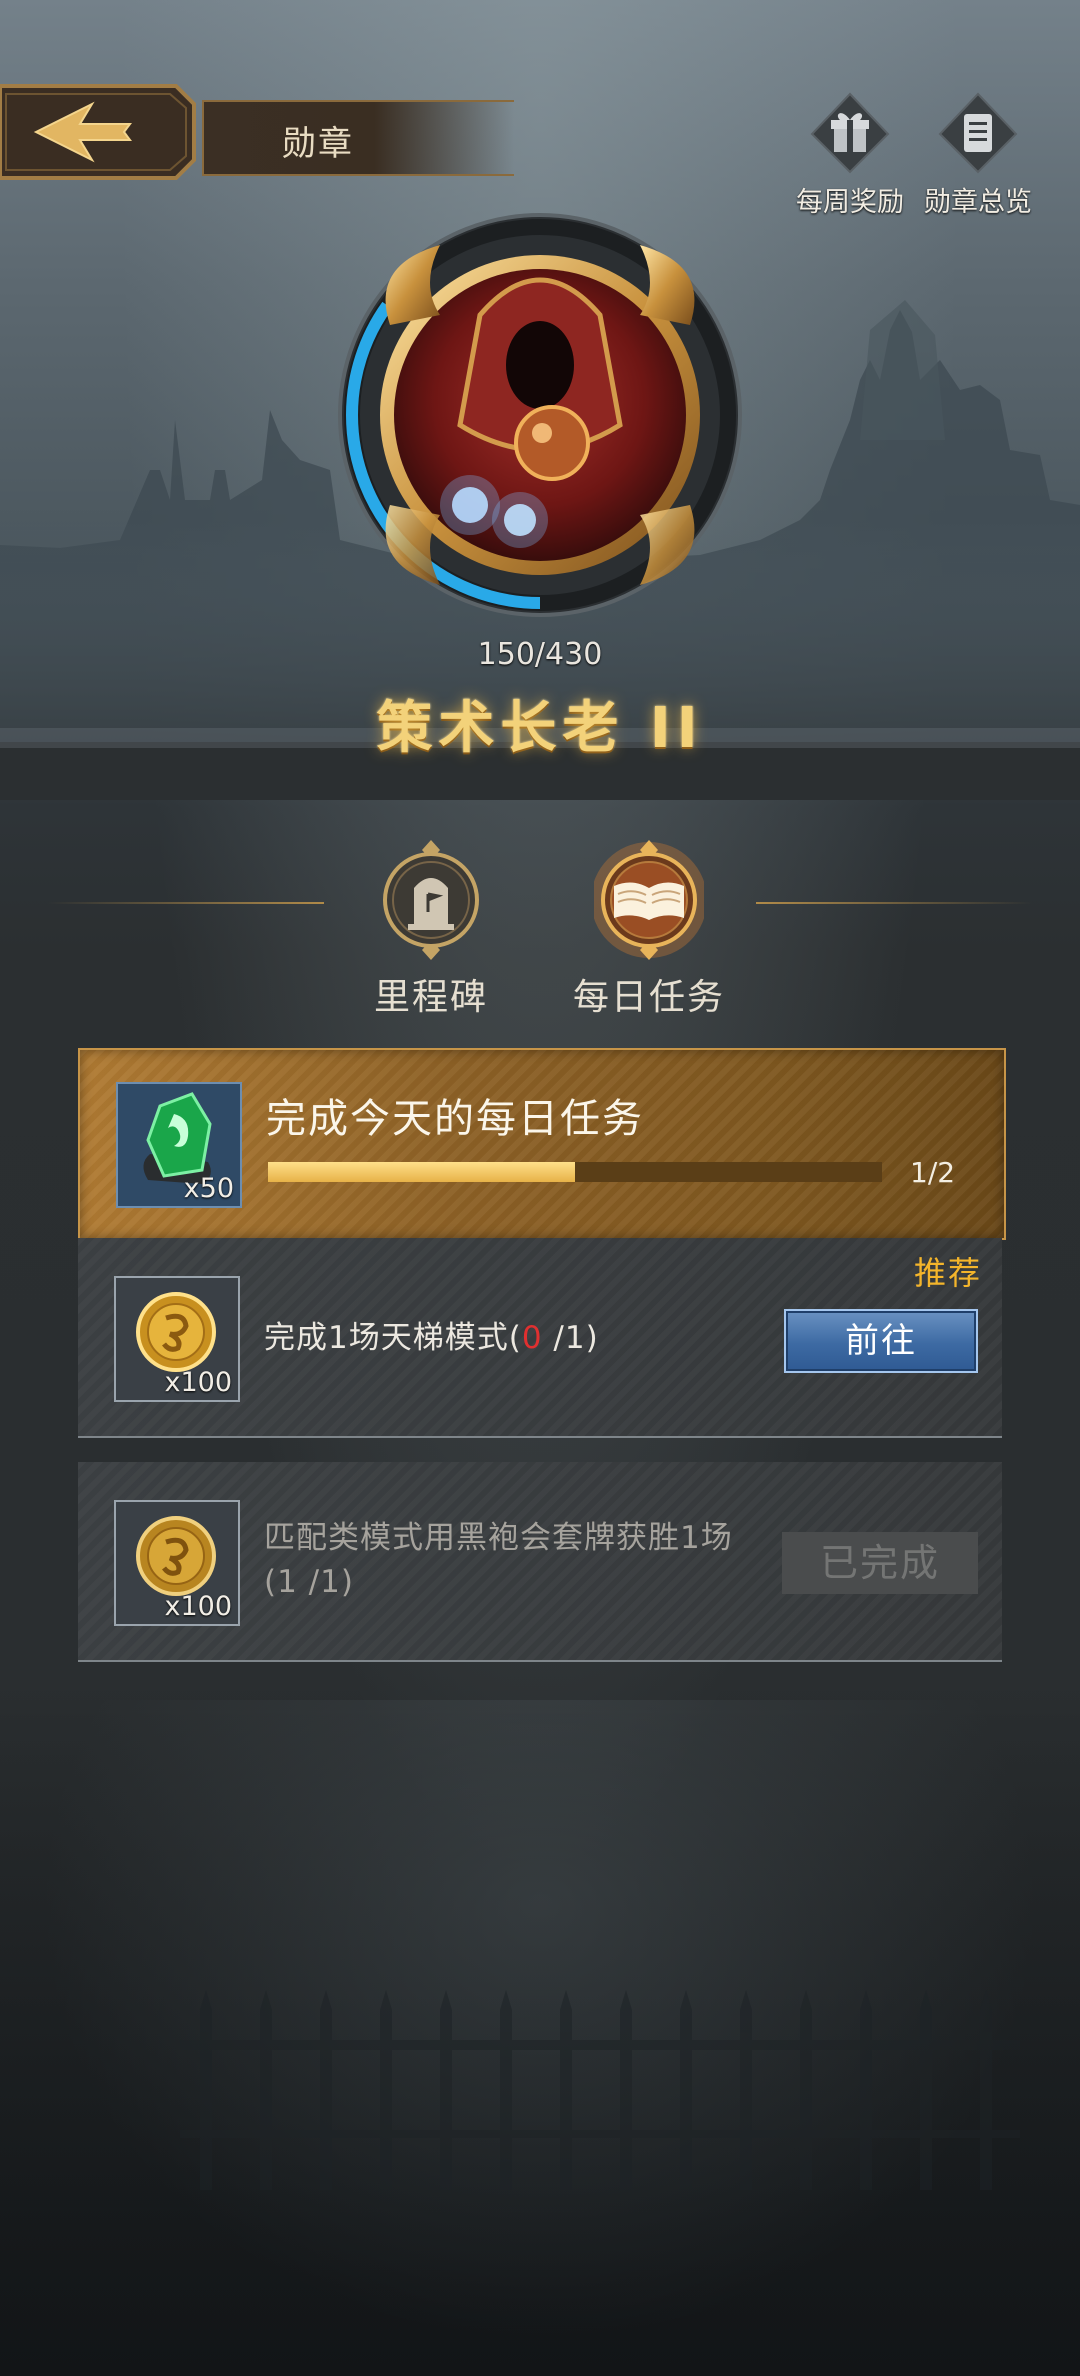  Describe the element at coordinates (600, 2090) in the screenshot. I see `graveyard-fence` at that location.